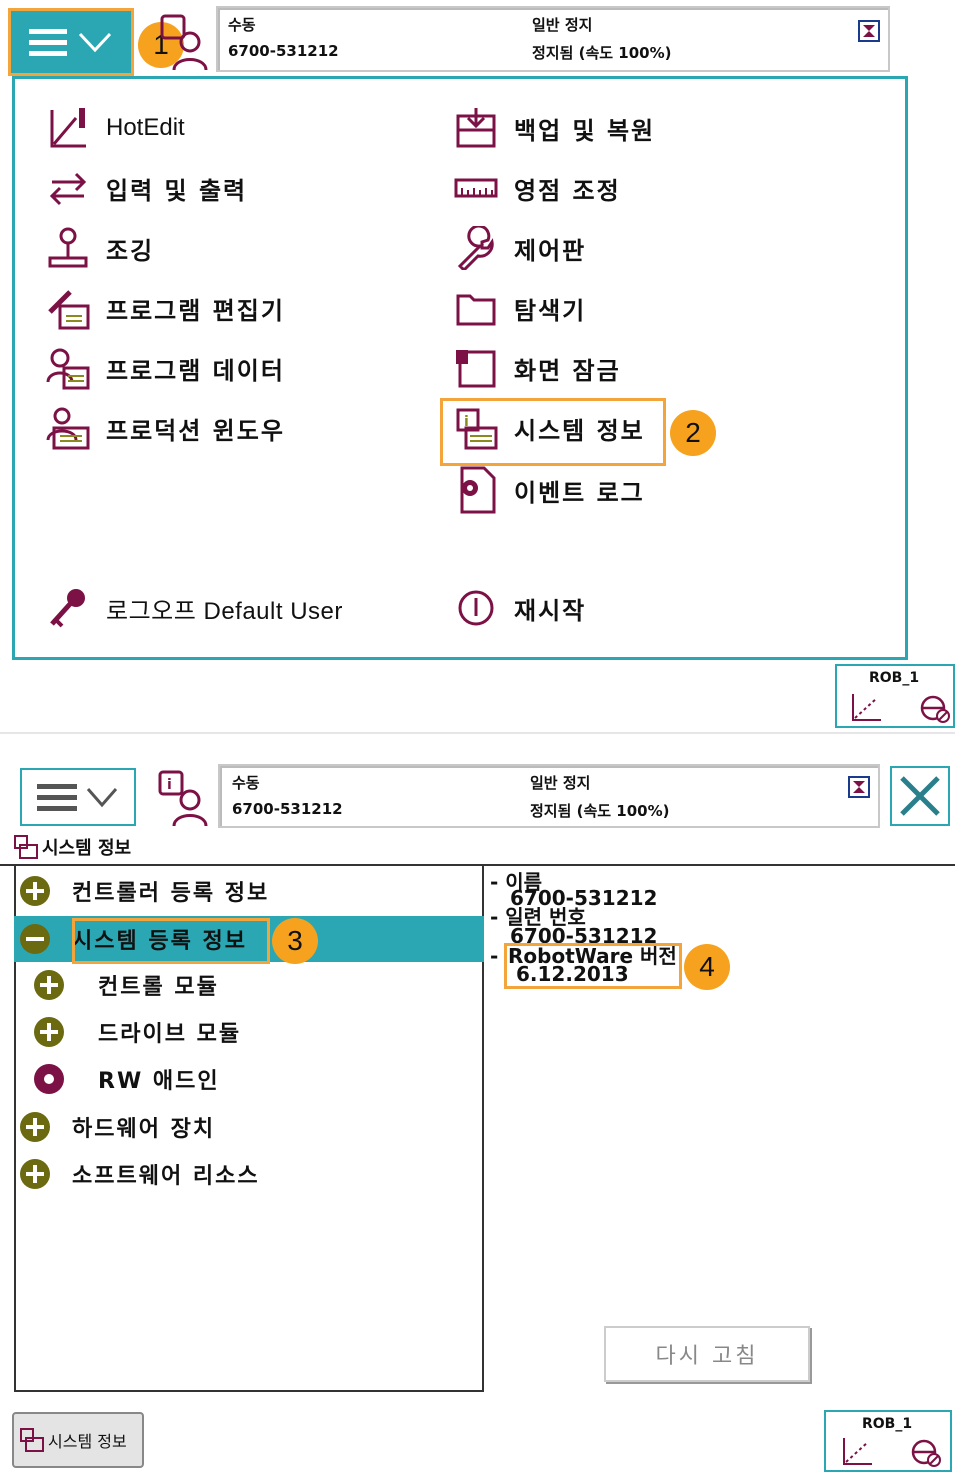 The width and height of the screenshot is (955, 1473). I want to click on menu-item-label: HotEdit, so click(145, 127).